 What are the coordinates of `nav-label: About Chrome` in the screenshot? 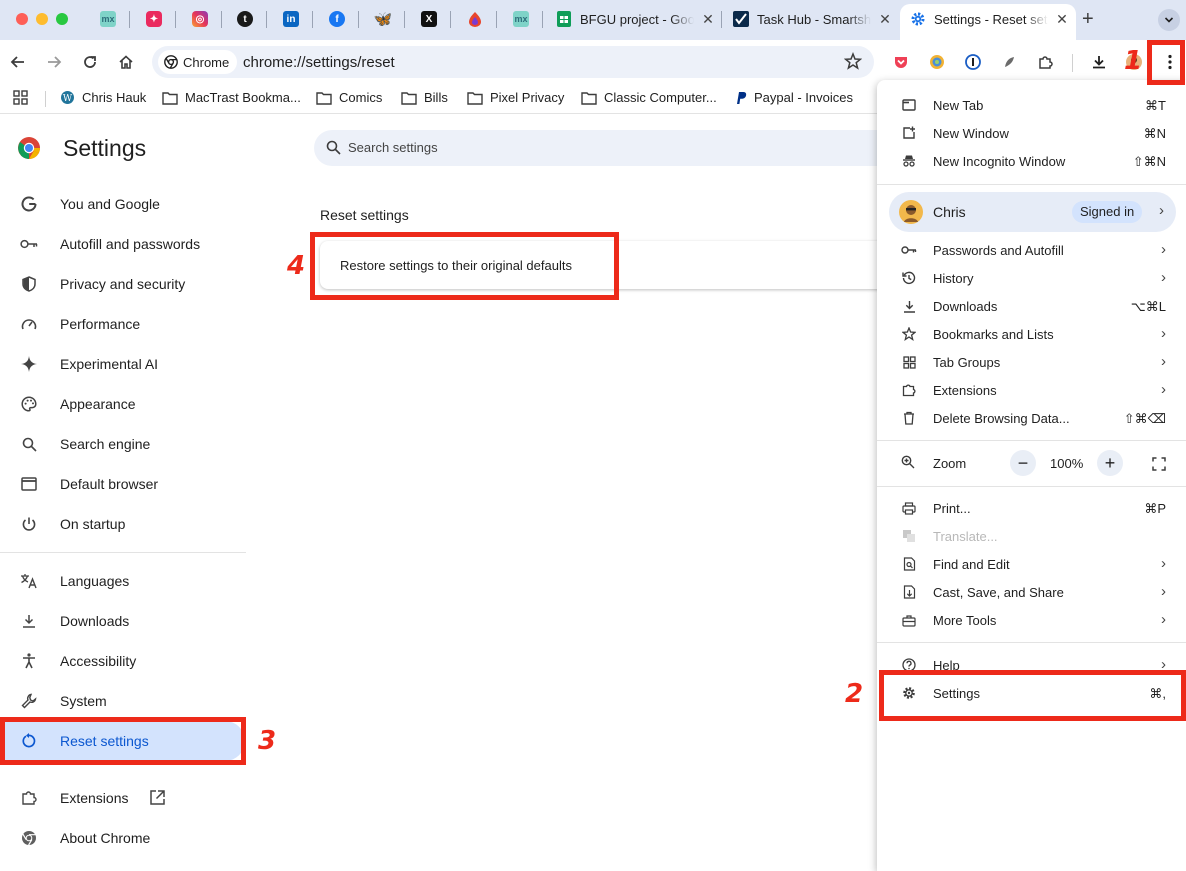 It's located at (105, 838).